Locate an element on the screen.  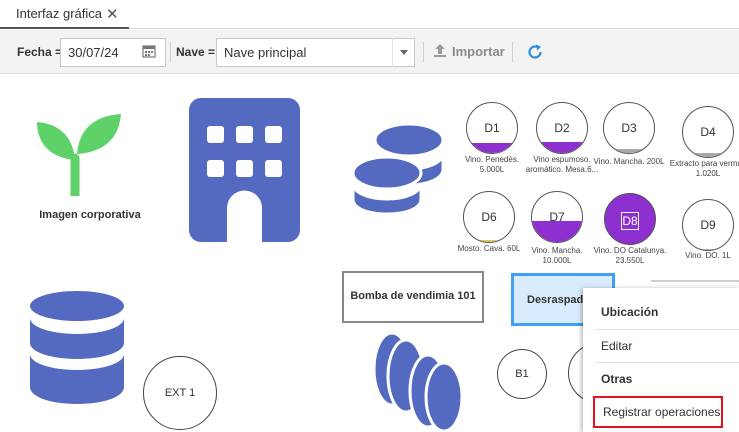
tank-code: D3 is located at coordinates (629, 128).